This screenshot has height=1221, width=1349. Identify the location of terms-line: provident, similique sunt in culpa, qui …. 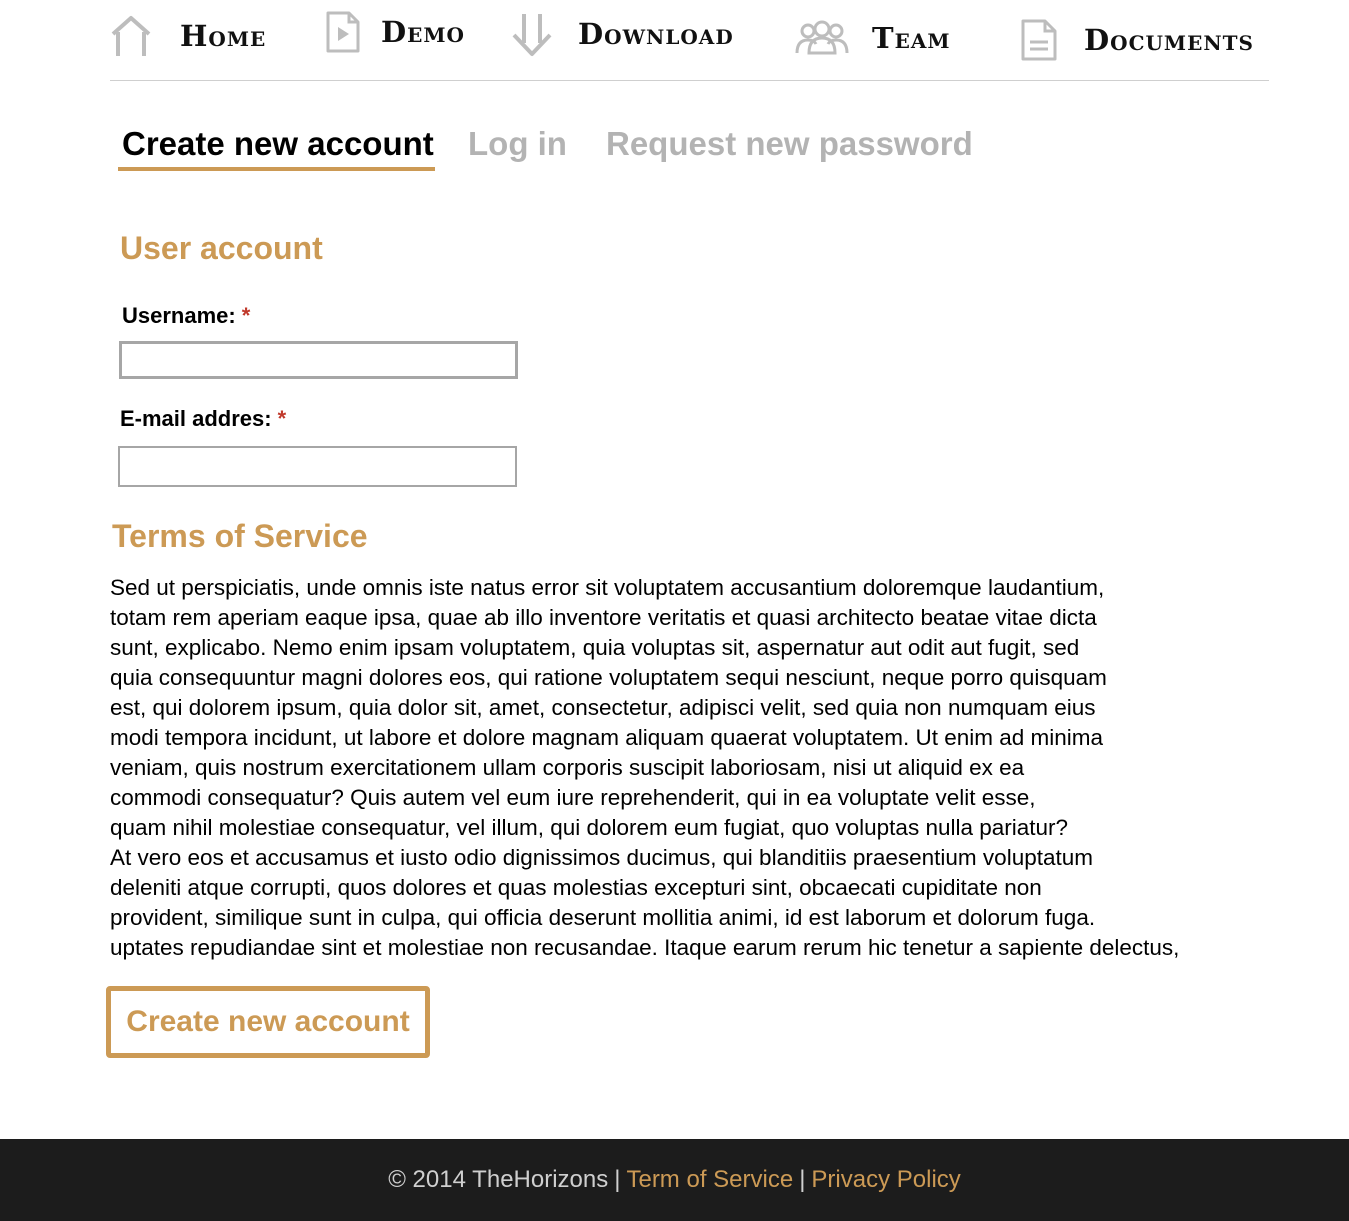
(603, 917).